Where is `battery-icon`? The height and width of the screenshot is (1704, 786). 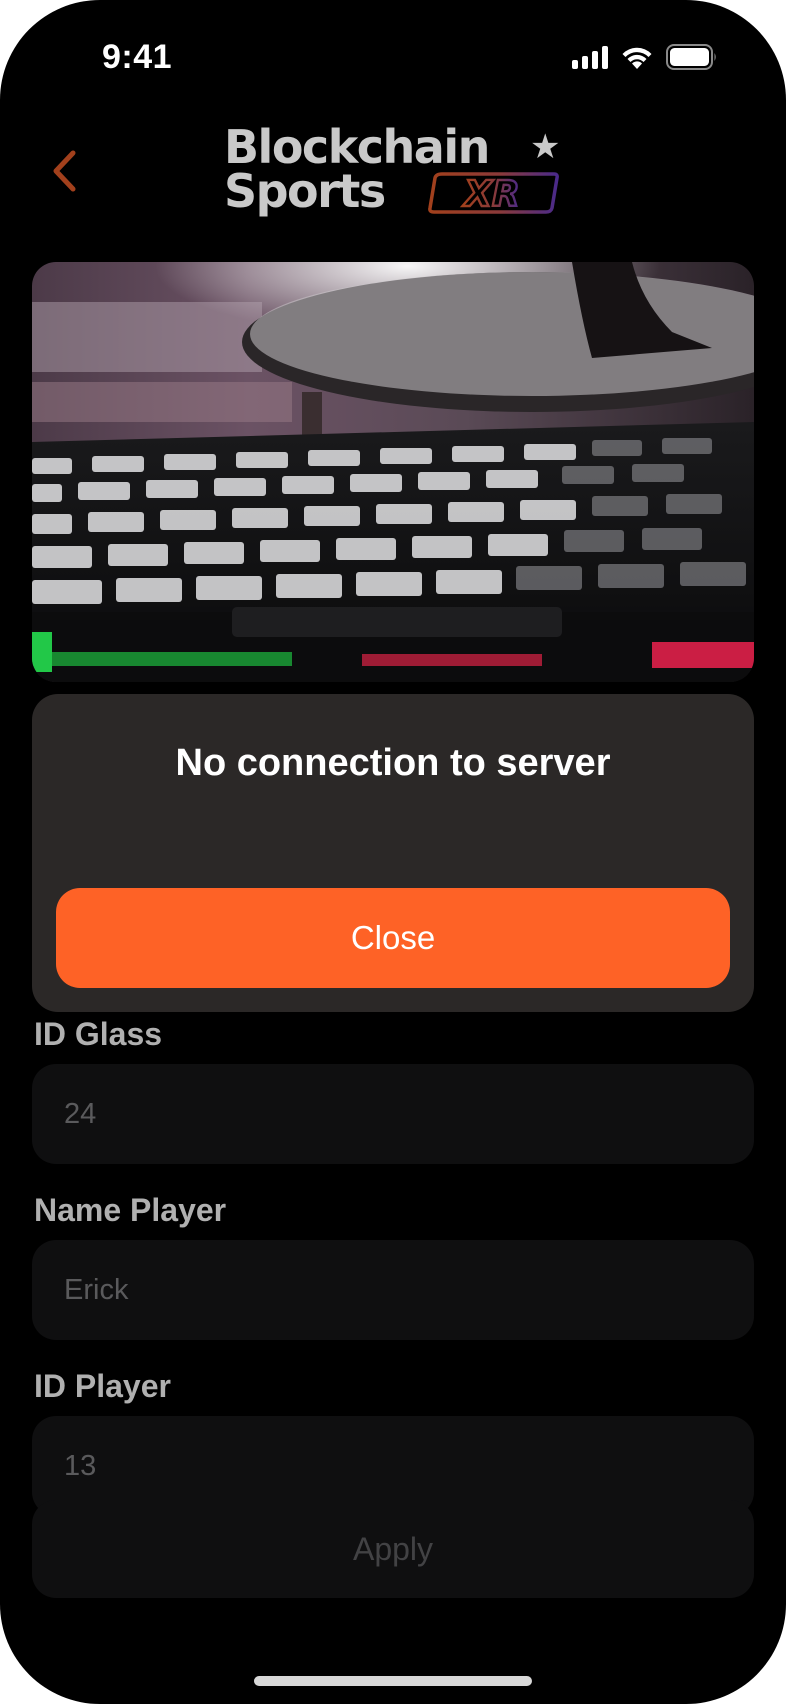 battery-icon is located at coordinates (691, 57).